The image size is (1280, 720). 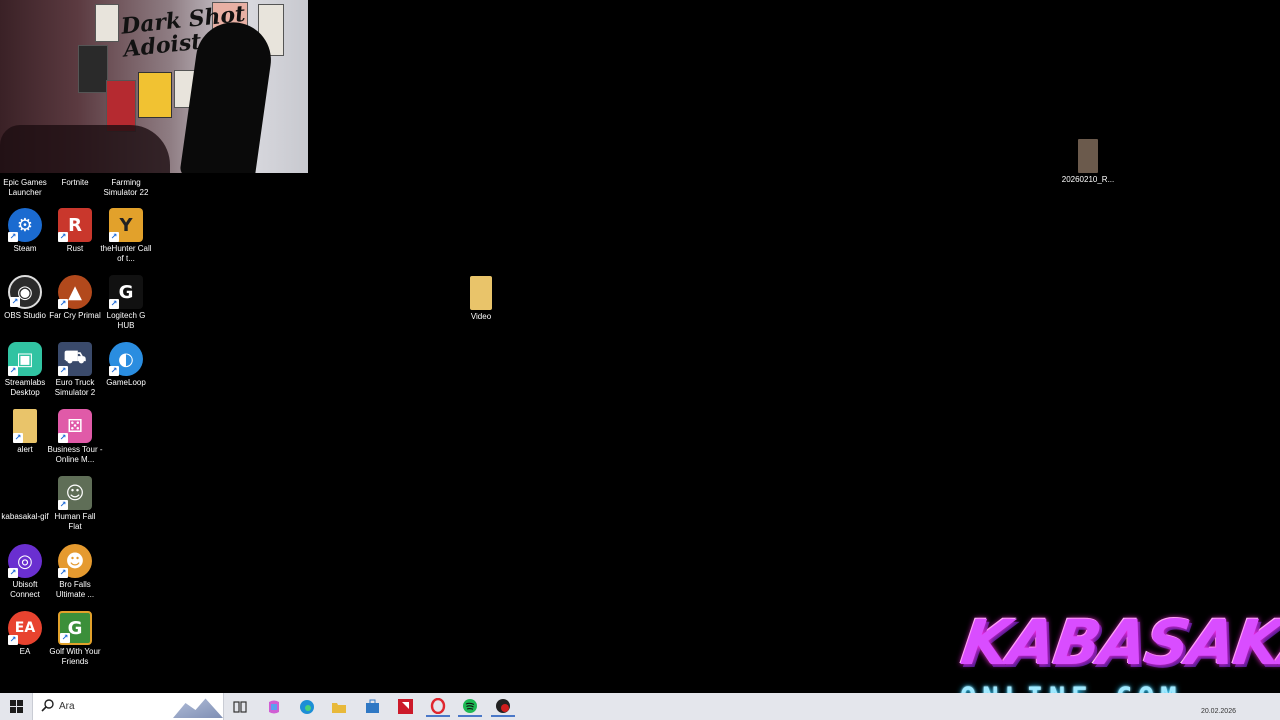 What do you see at coordinates (126, 359) in the screenshot?
I see `gameloop-icon: ◐ ↗` at bounding box center [126, 359].